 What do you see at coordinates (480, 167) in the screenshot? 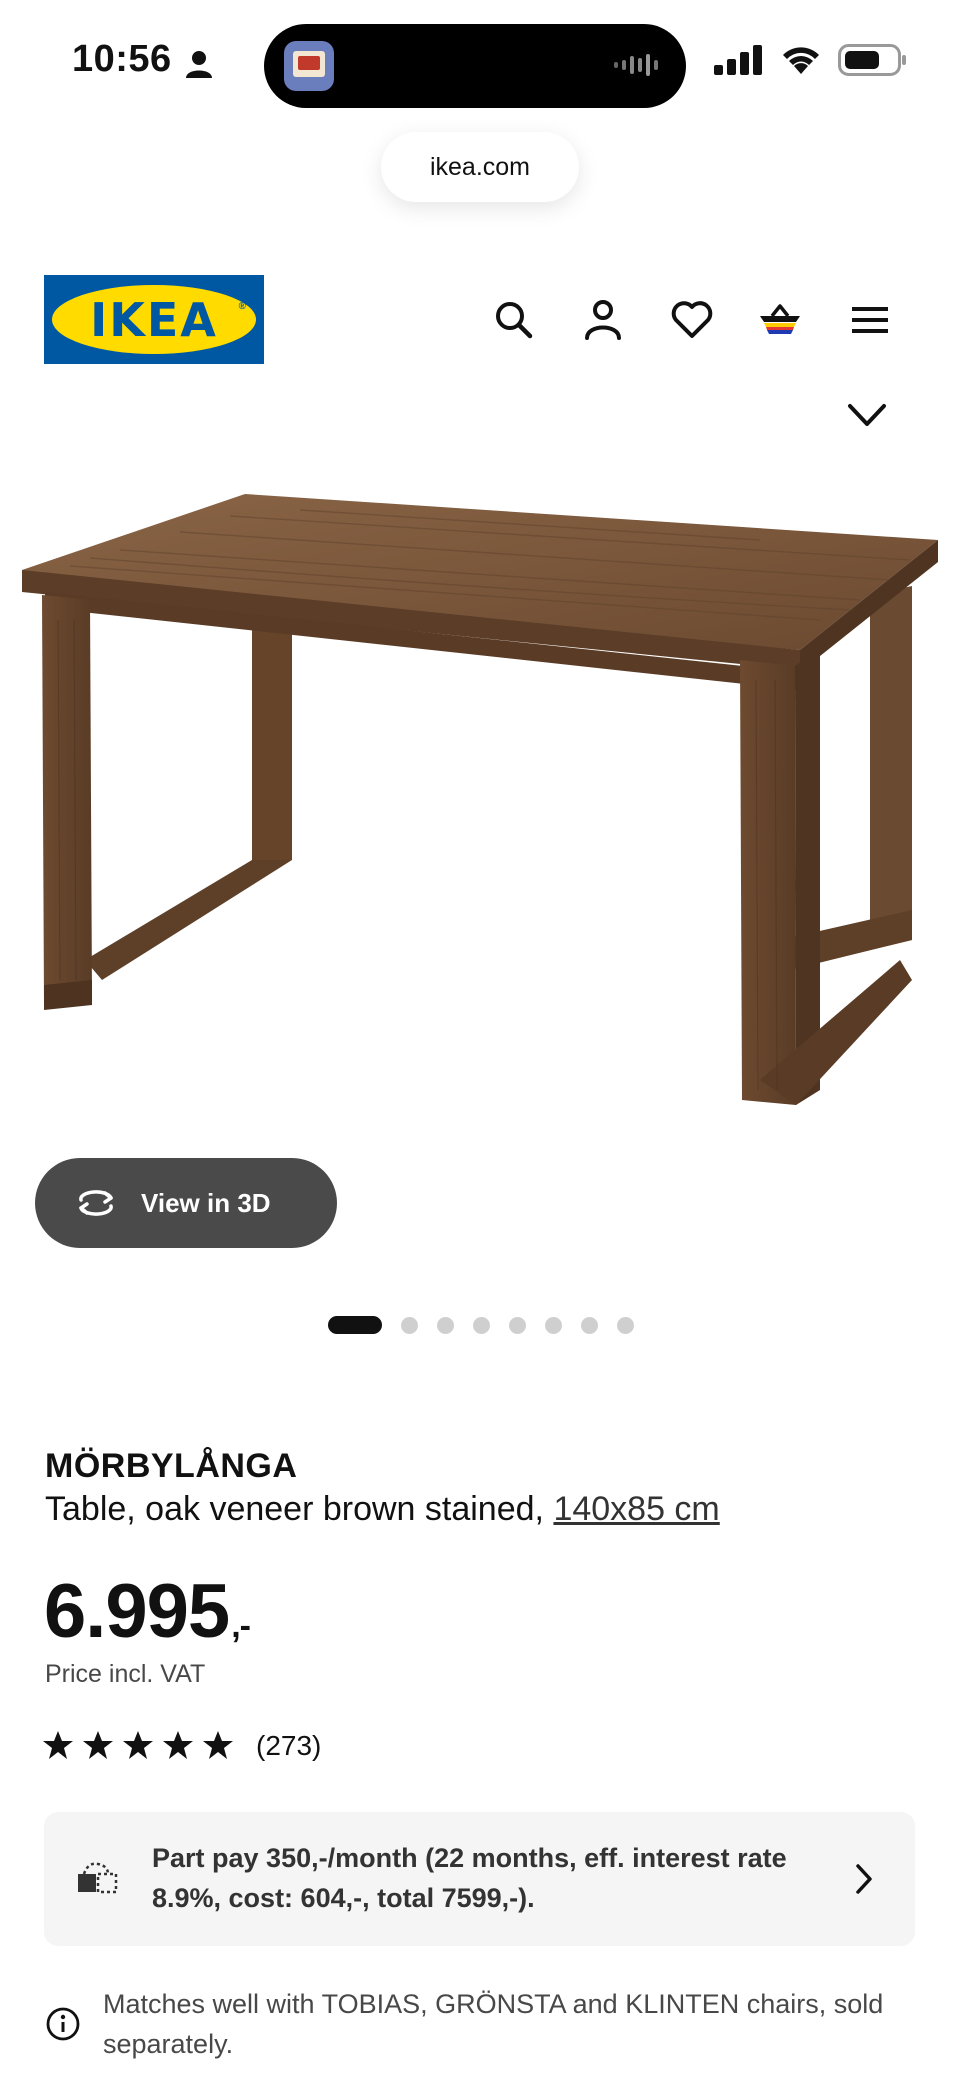
I see `url-bar: ikea.com` at bounding box center [480, 167].